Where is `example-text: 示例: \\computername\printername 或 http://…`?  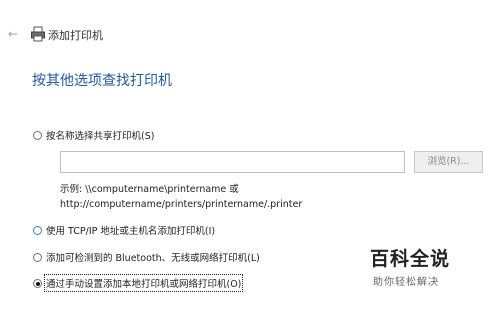 example-text: 示例: \\computername\printername 或 http://… is located at coordinates (181, 197).